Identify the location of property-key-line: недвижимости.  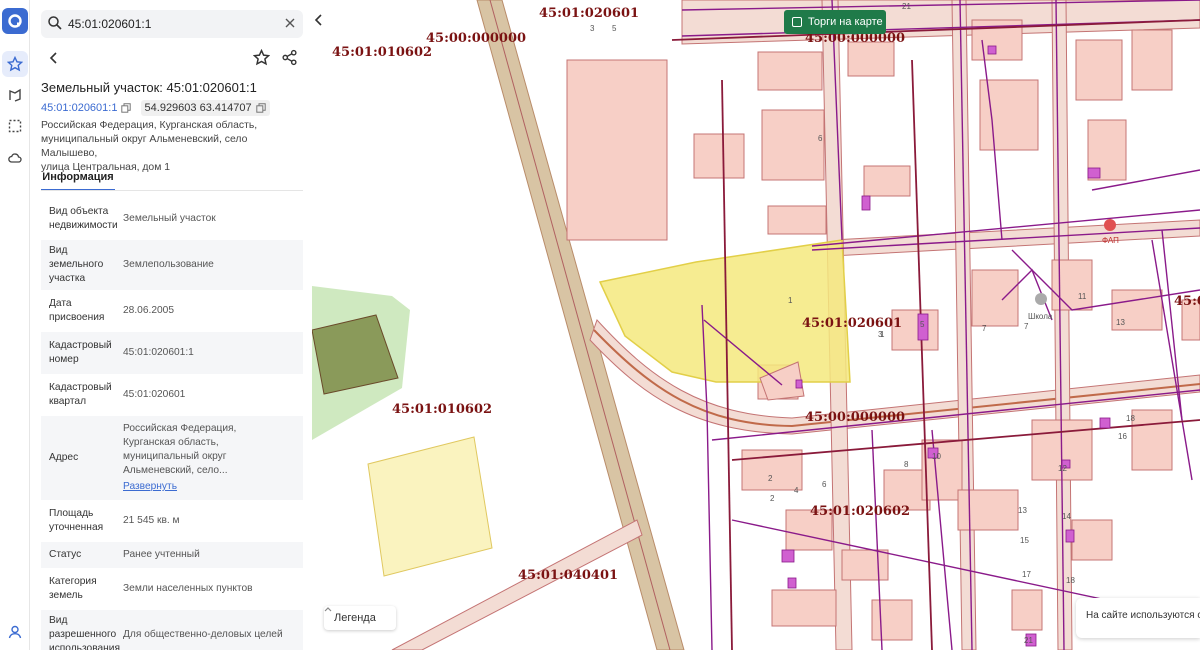
(83, 225).